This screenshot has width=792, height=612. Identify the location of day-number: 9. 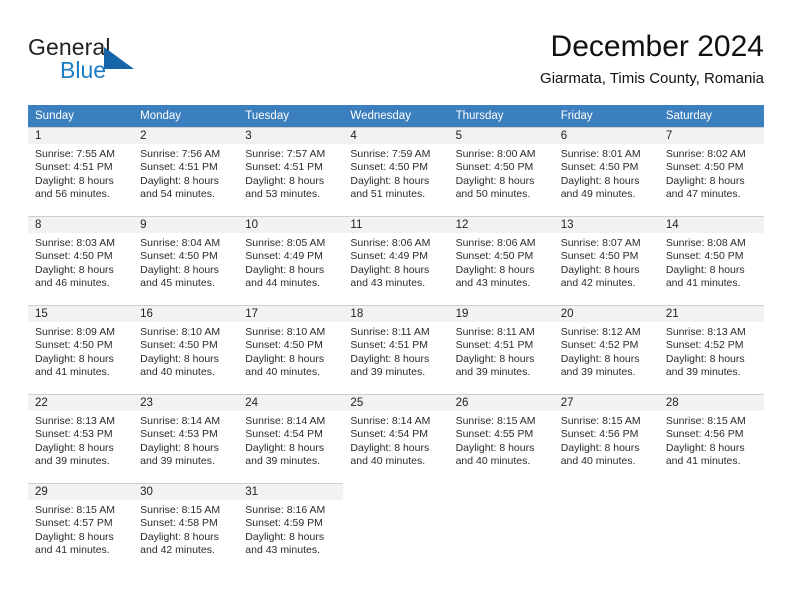
(186, 225).